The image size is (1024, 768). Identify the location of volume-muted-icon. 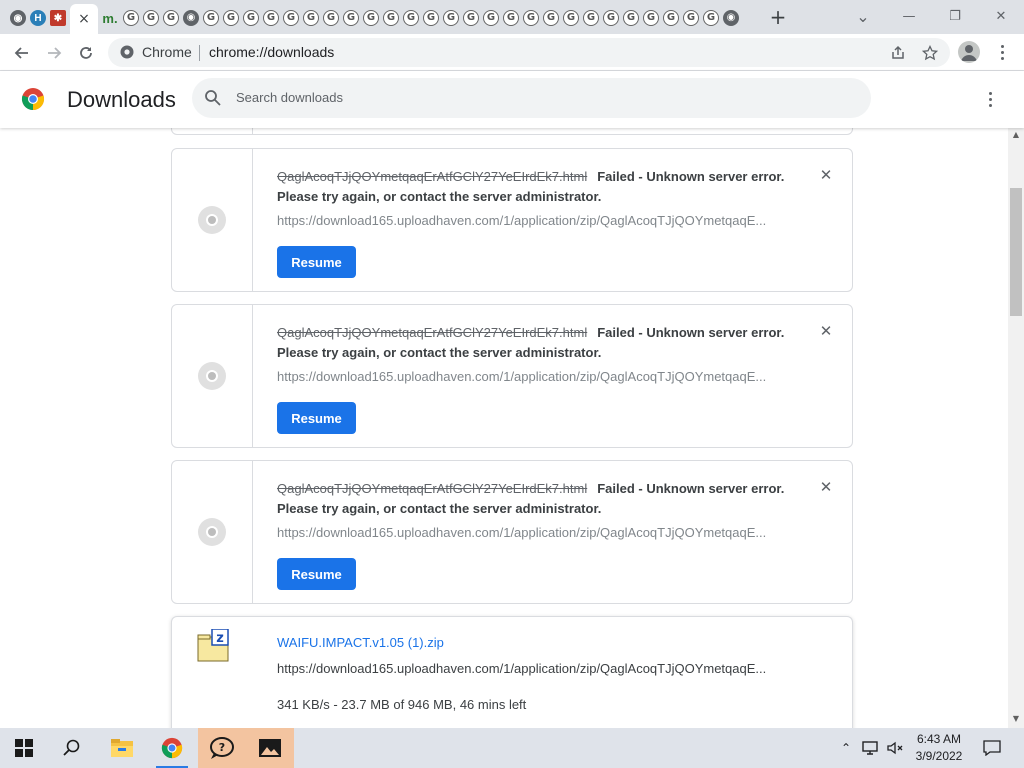
(895, 748).